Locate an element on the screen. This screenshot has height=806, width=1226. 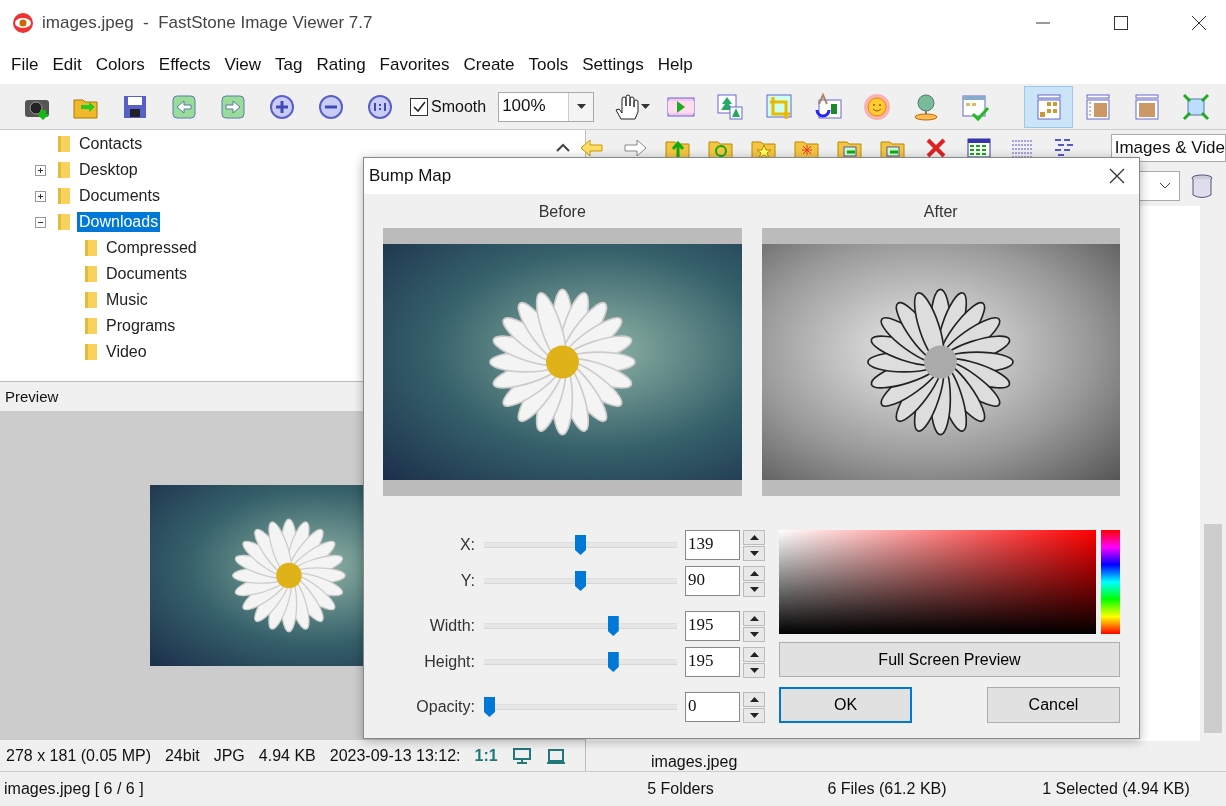
slider-label: Y: is located at coordinates (467, 581).